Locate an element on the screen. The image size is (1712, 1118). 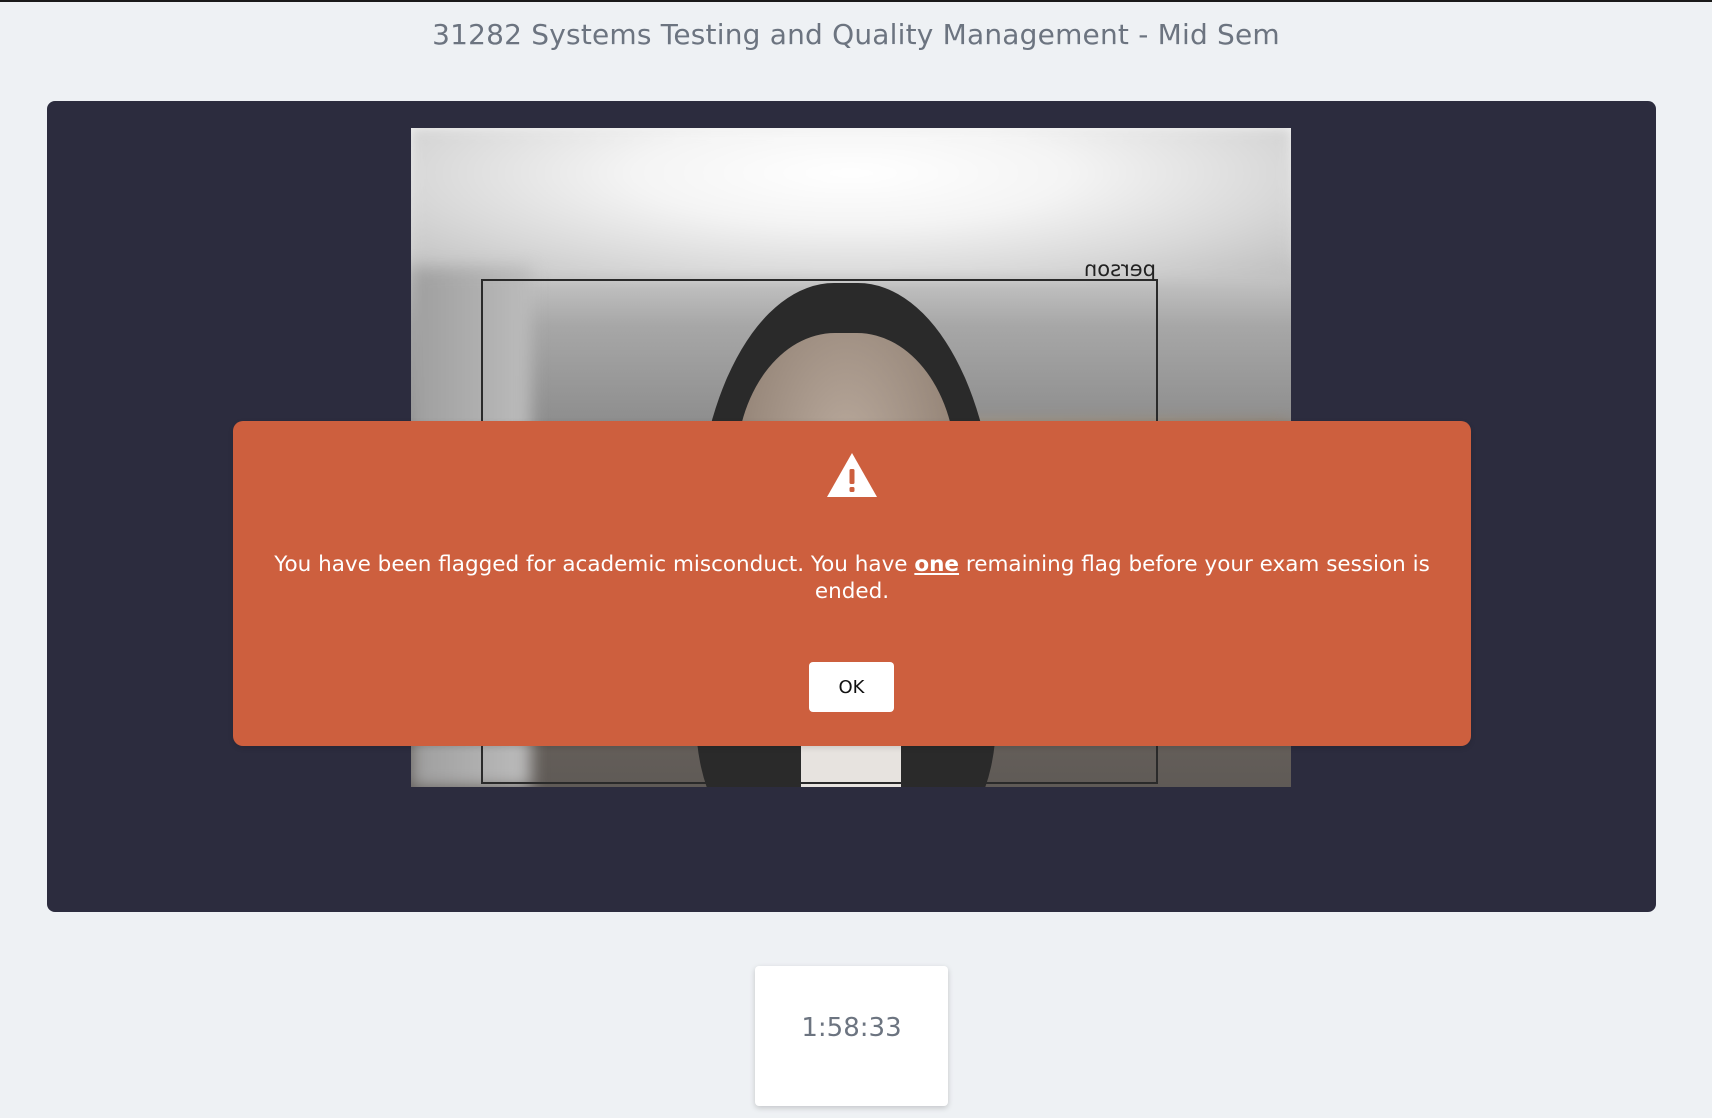
exam-timer-card: 1:58:33 is located at coordinates (851, 1036).